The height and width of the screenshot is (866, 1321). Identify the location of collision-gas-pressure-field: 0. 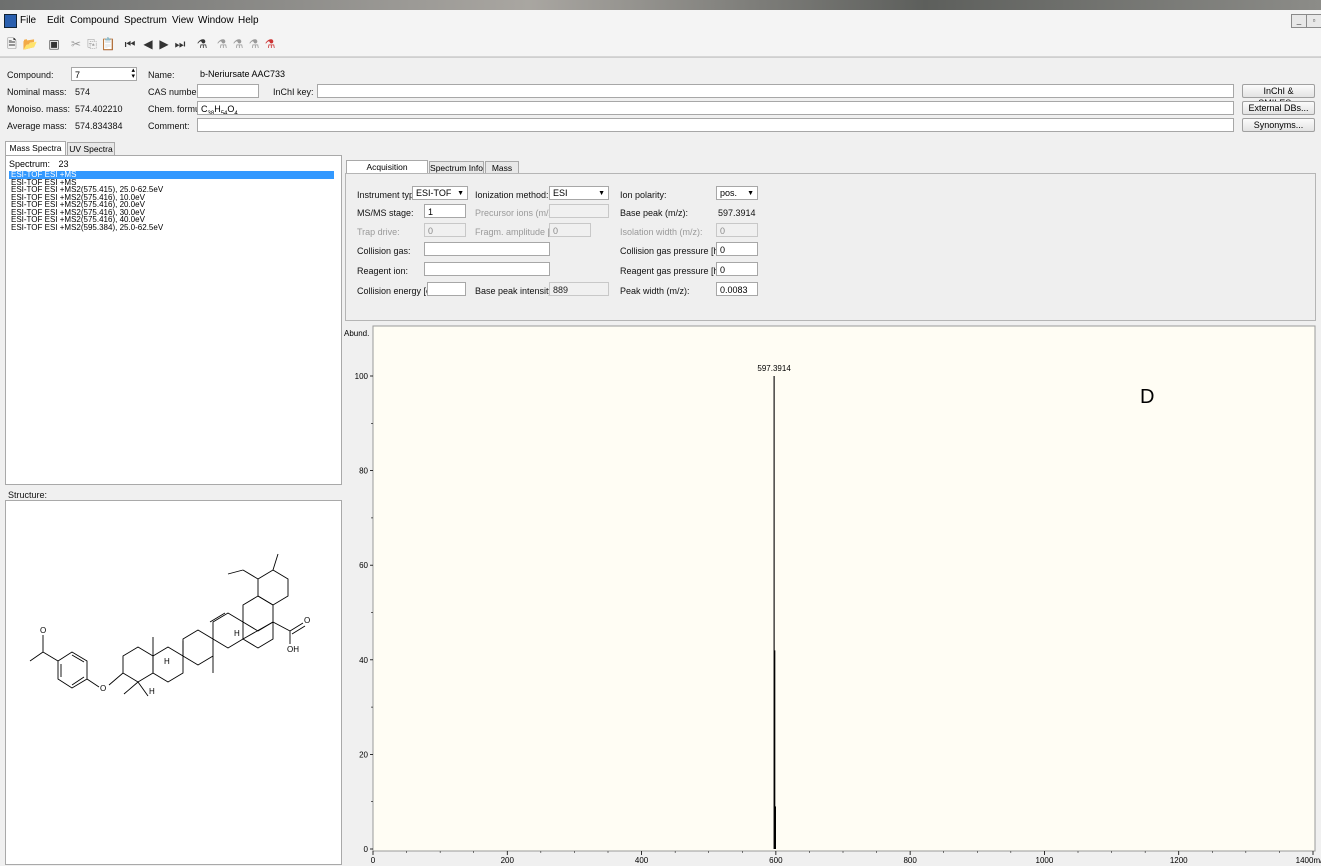
(737, 249).